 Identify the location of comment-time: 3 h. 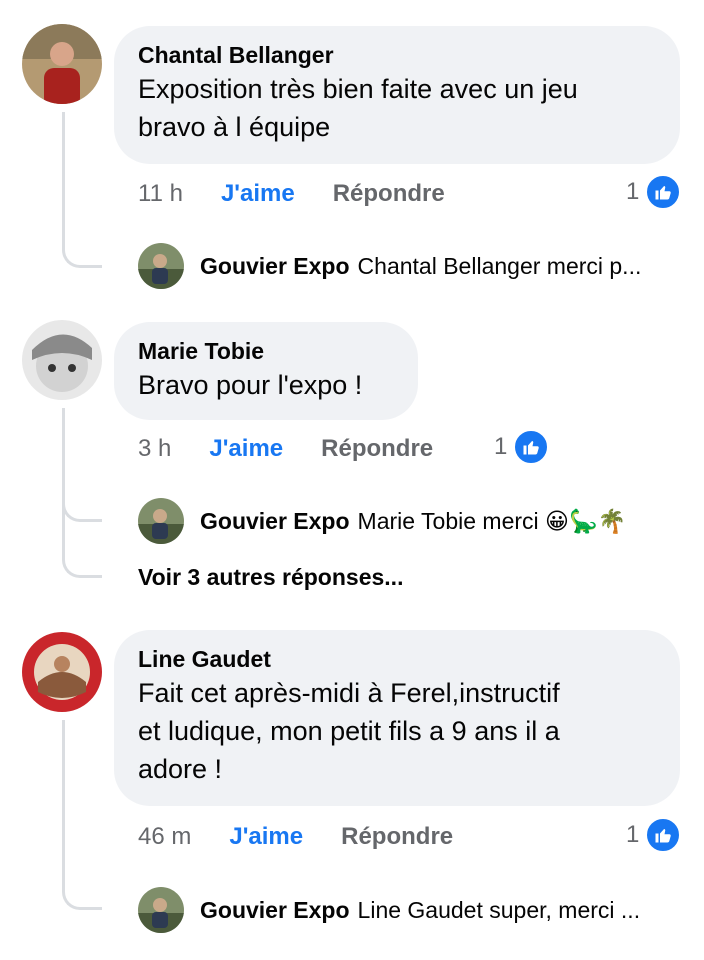
(154, 449).